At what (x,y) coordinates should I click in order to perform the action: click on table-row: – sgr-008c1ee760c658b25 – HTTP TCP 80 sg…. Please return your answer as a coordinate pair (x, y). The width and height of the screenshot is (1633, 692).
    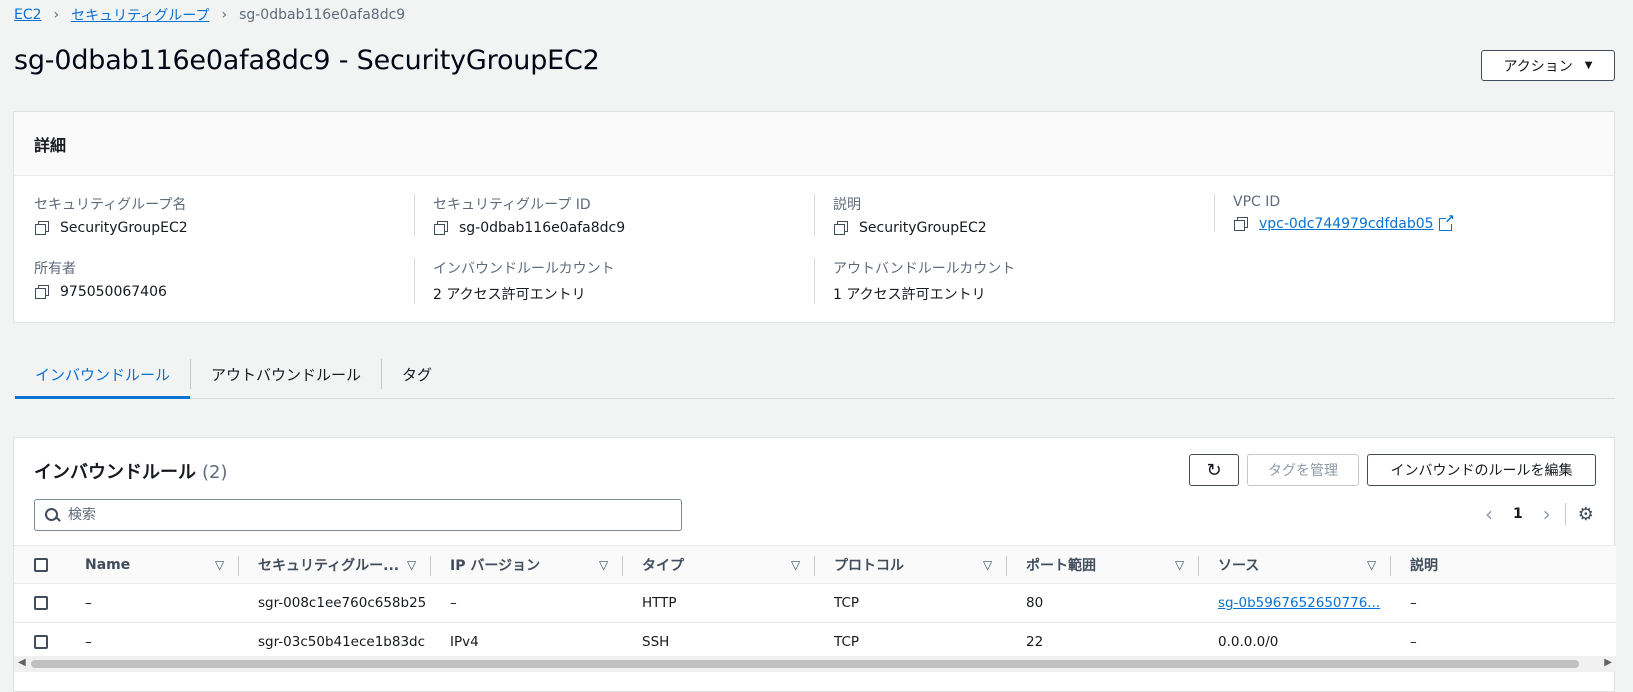
    Looking at the image, I should click on (815, 603).